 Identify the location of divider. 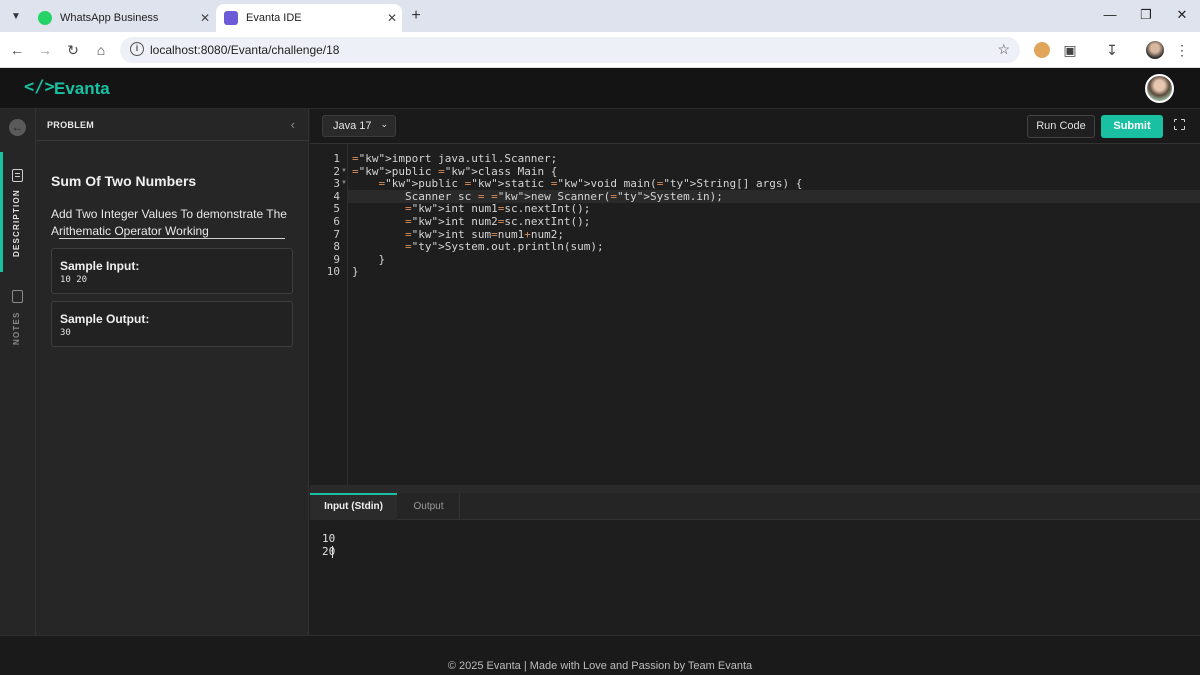
(172, 238).